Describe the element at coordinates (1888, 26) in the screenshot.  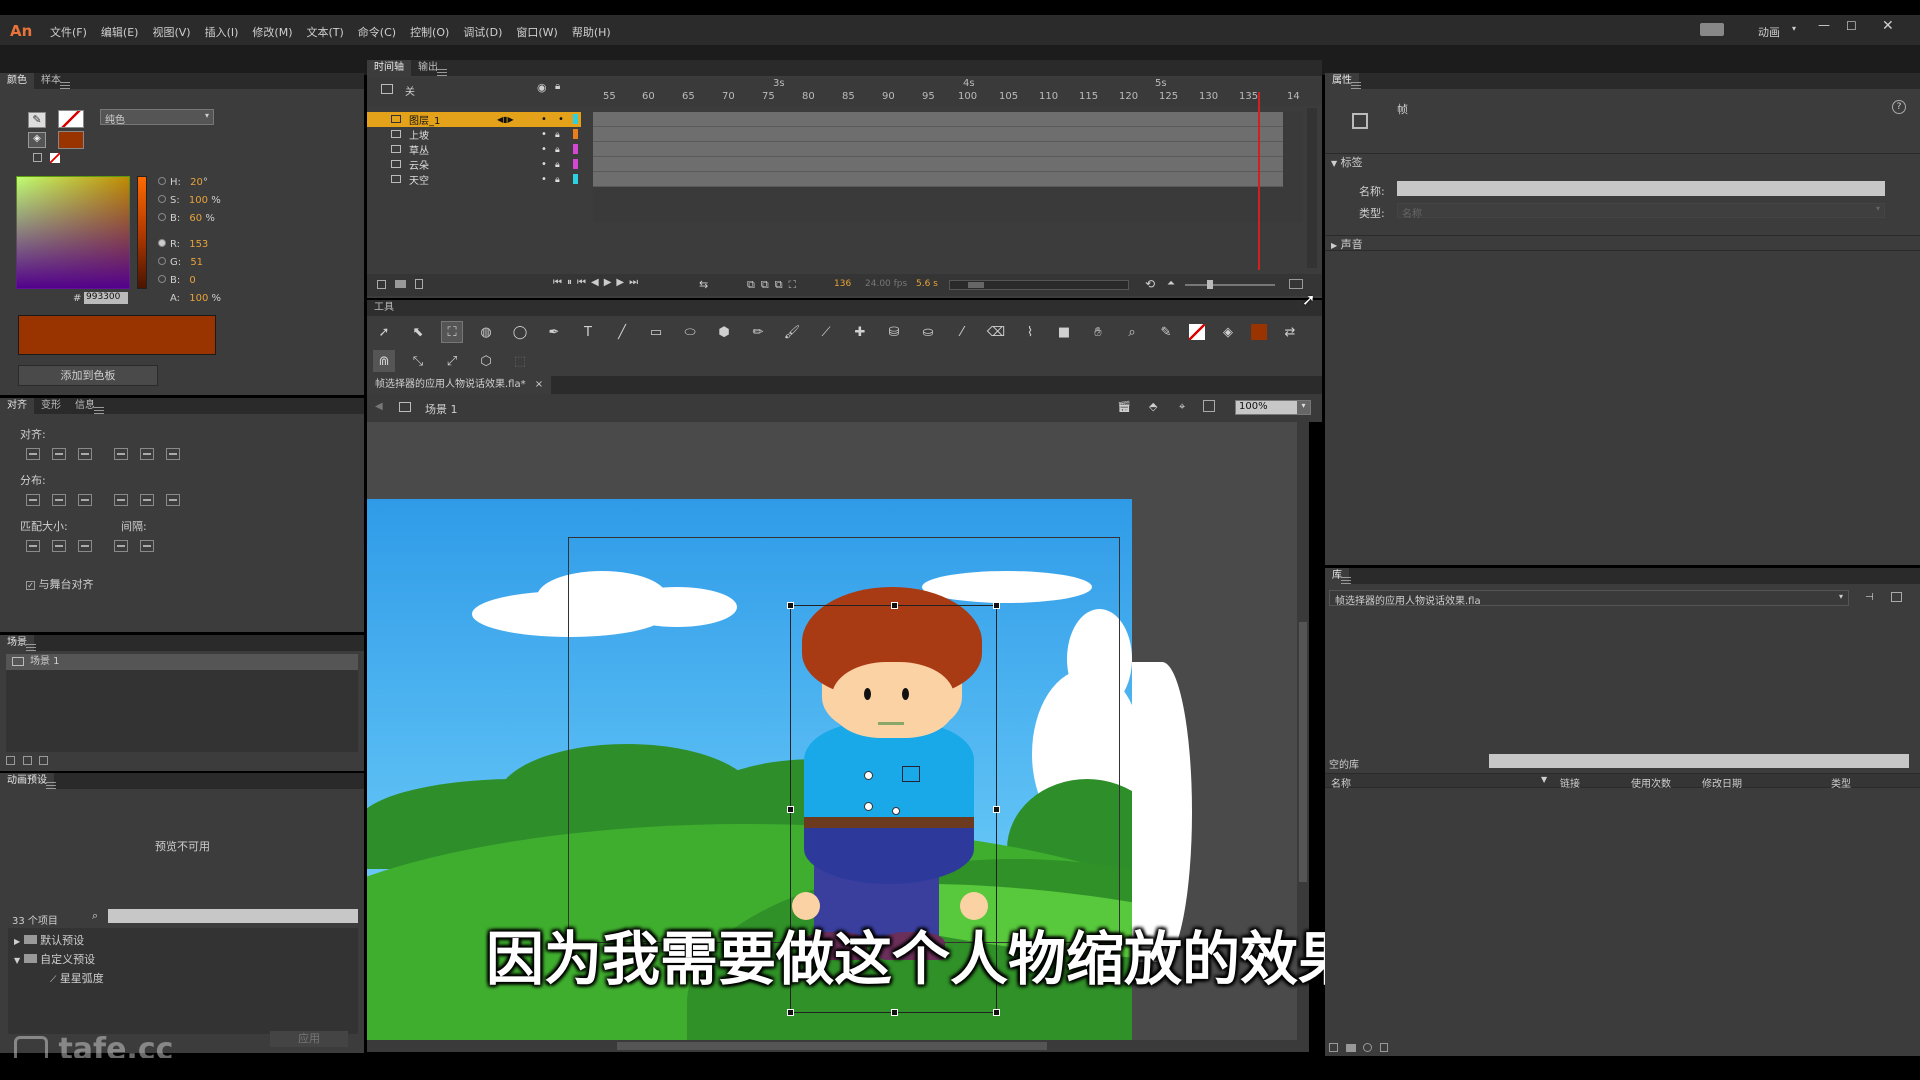
I see `close-icon: ✕` at that location.